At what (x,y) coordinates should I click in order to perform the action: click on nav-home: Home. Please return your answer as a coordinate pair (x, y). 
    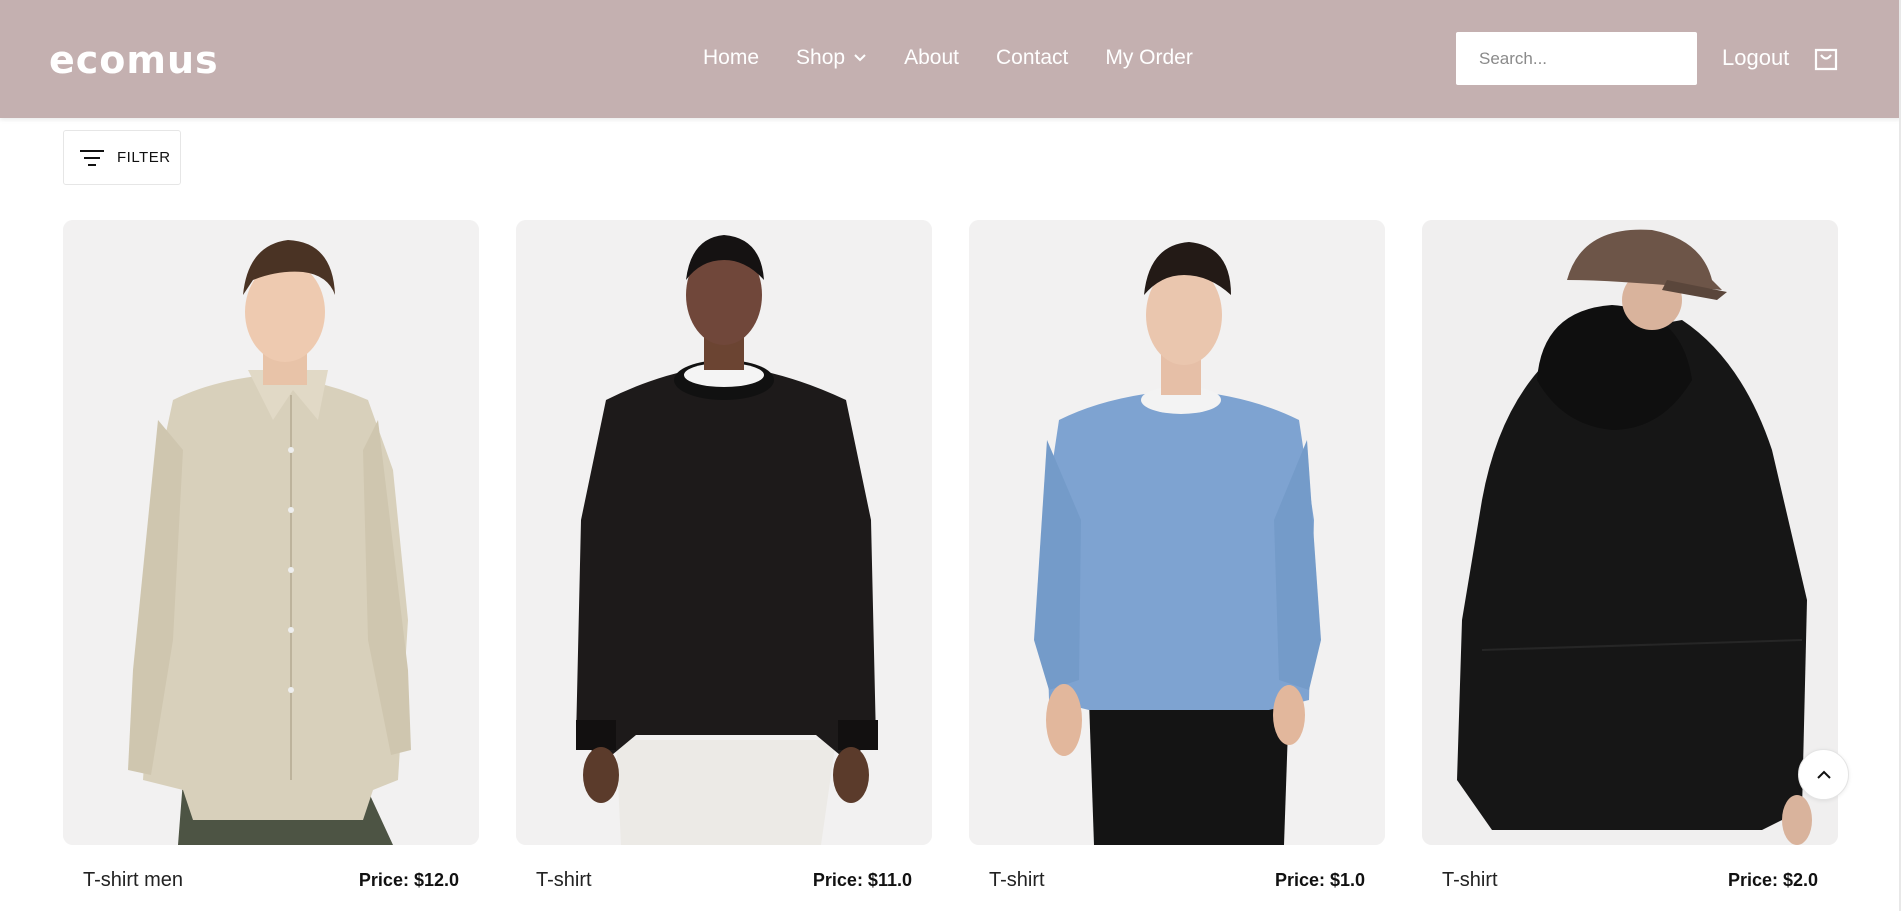
    Looking at the image, I should click on (731, 58).